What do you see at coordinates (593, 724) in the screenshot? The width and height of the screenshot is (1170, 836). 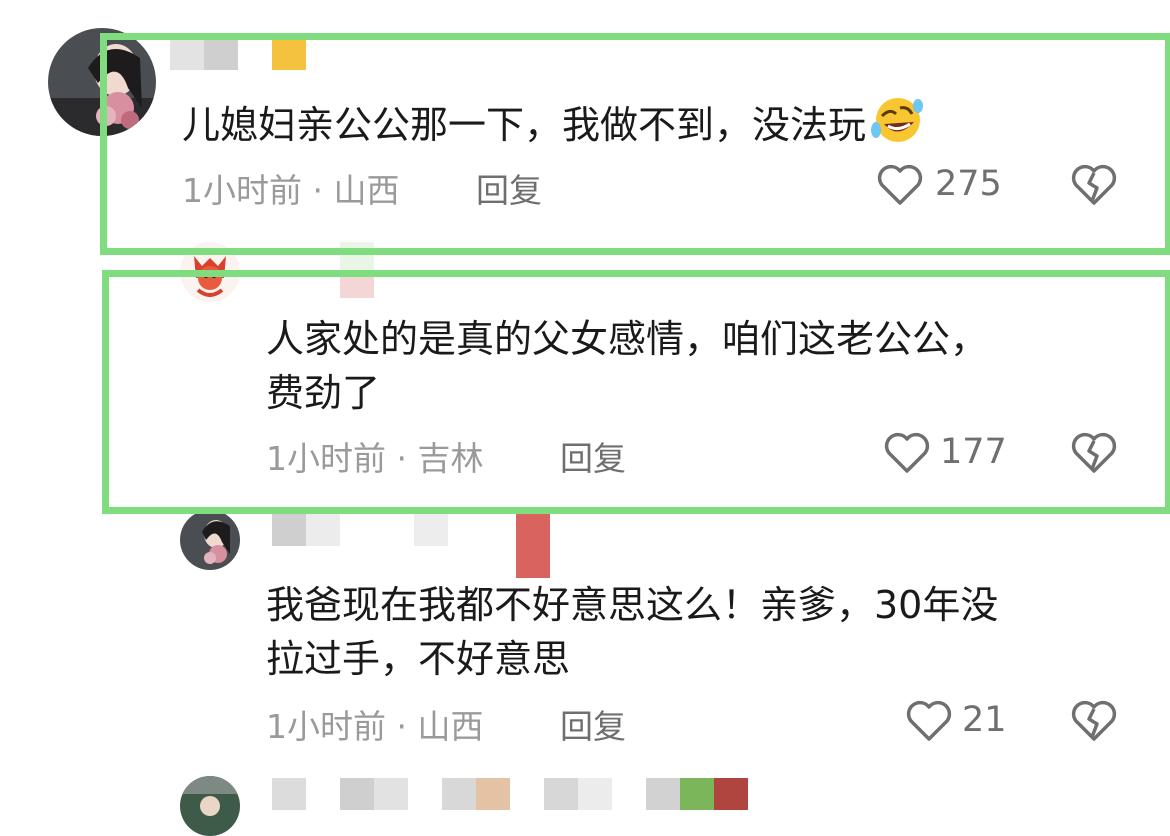 I see `comment-3-reply-button: 回复` at bounding box center [593, 724].